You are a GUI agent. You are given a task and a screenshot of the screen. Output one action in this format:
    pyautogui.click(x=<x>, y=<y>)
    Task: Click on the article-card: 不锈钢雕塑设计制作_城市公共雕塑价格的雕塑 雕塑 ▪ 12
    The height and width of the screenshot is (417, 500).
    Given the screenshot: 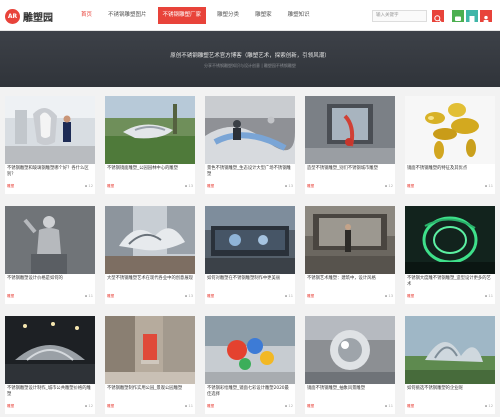 What is the action you would take?
    pyautogui.click(x=50, y=365)
    